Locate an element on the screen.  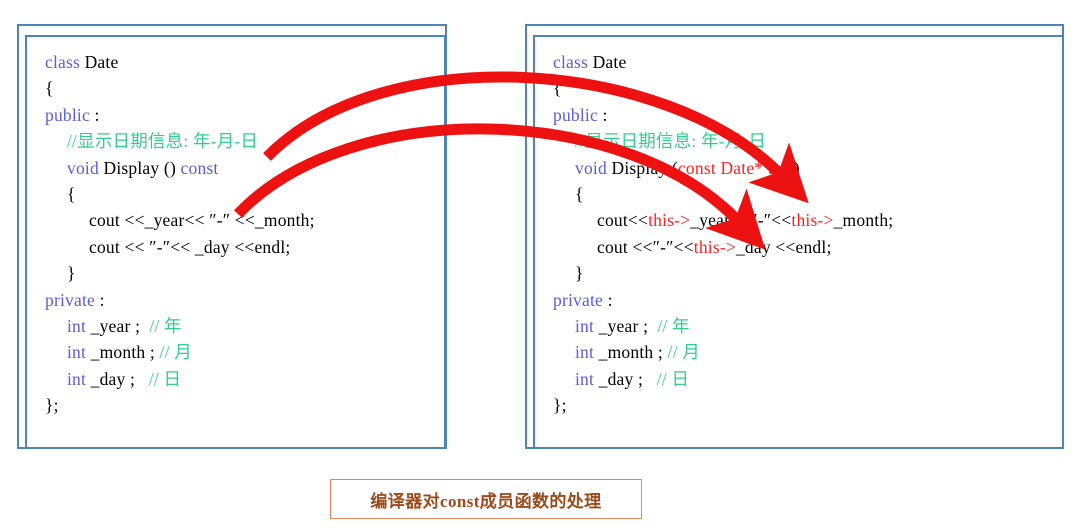
code-token: Display () is located at coordinates (139, 167).